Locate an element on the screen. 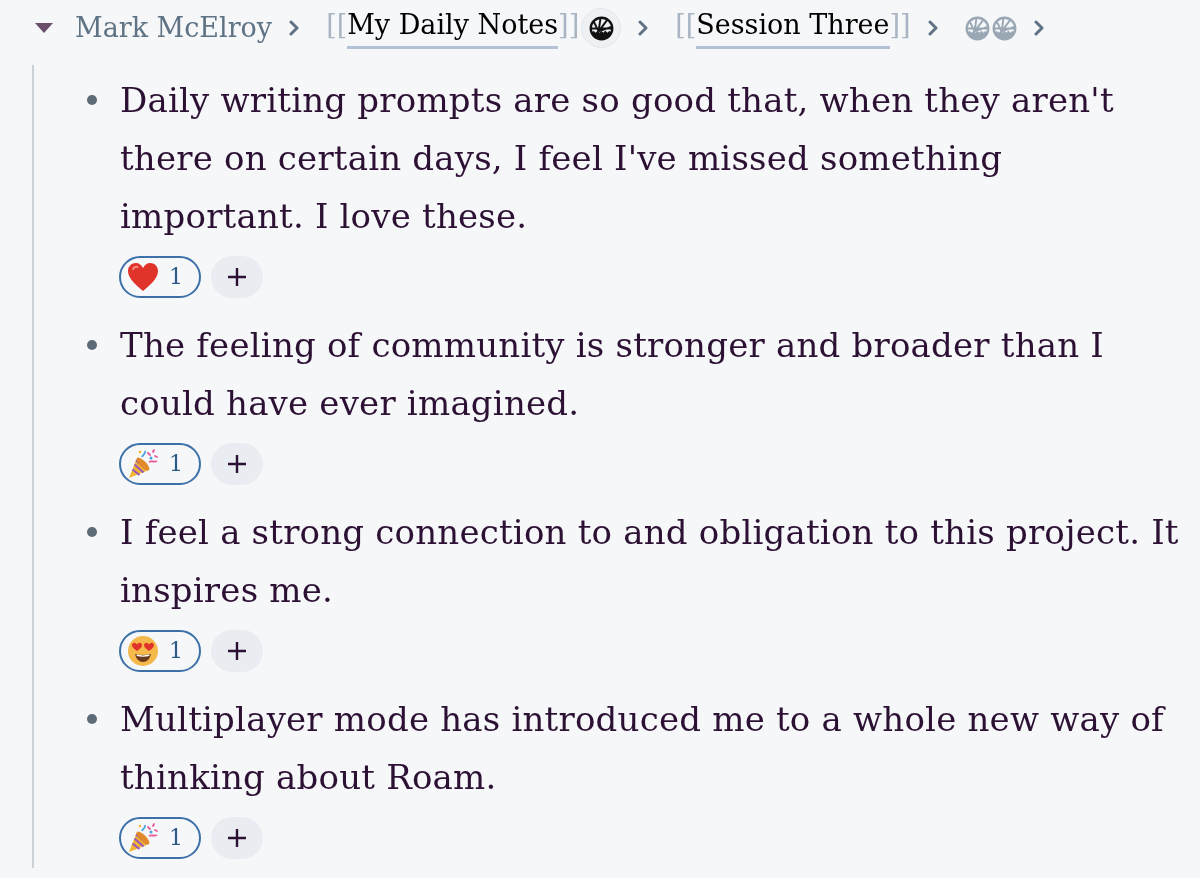  breadcrumb-link: Mark McElroy is located at coordinates (174, 28).